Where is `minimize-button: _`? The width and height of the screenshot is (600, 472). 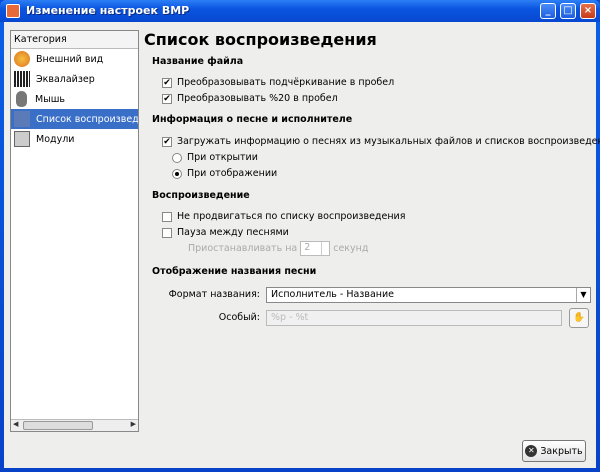
minimize-button: _ is located at coordinates (548, 11).